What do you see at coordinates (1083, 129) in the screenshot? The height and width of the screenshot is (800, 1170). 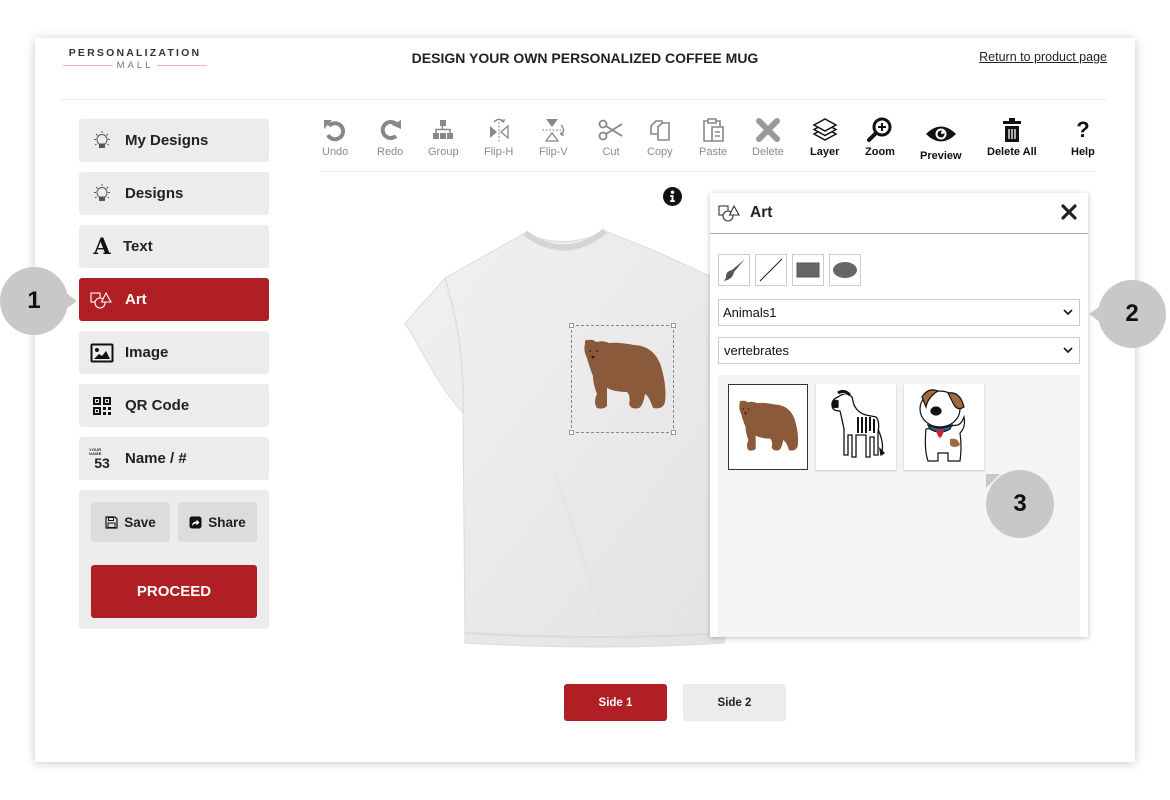 I see `question-icon: ?` at bounding box center [1083, 129].